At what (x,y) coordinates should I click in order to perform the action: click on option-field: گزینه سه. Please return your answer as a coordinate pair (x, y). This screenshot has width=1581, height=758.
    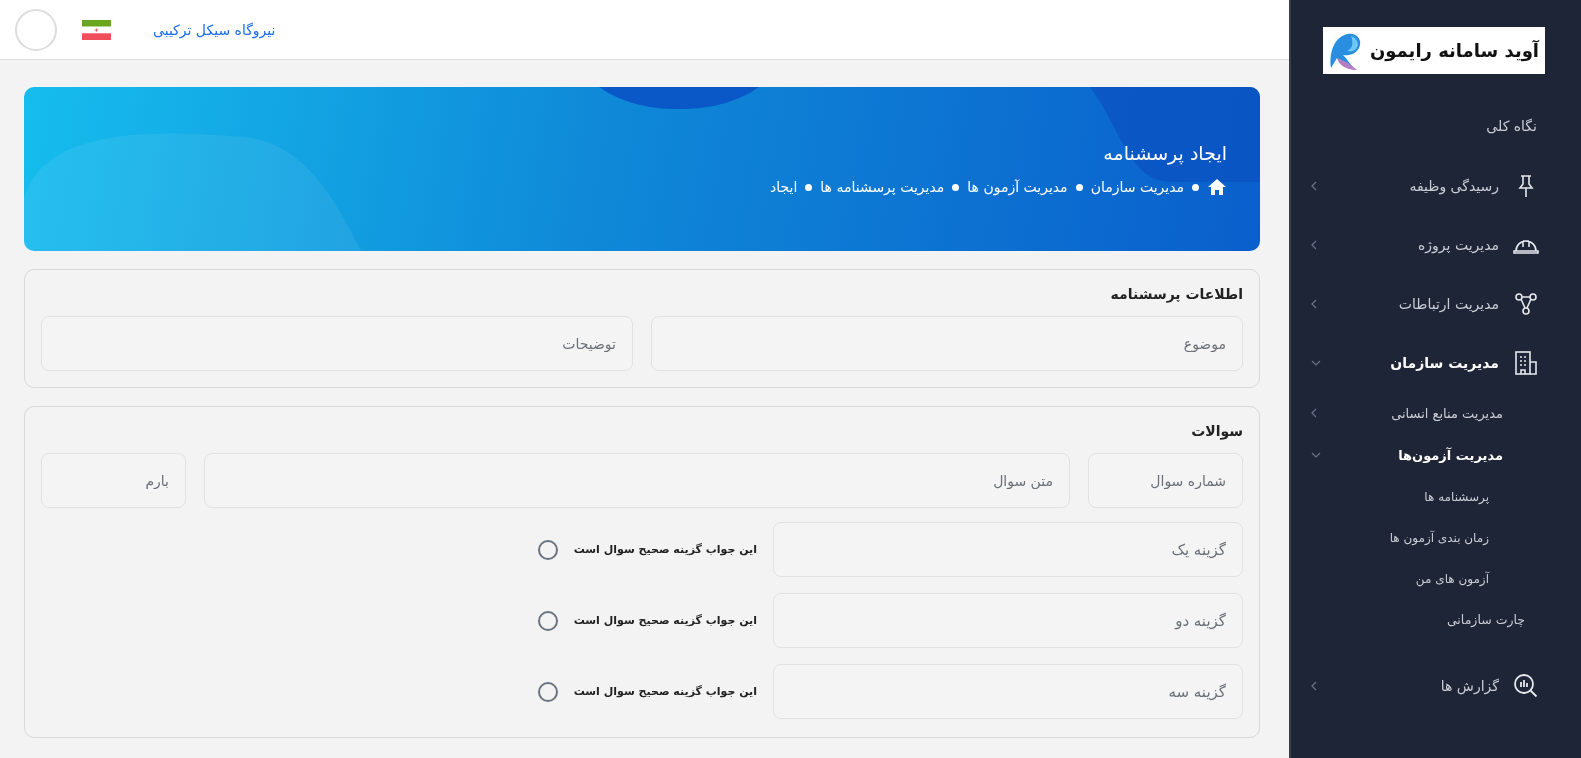
    Looking at the image, I should click on (1008, 691).